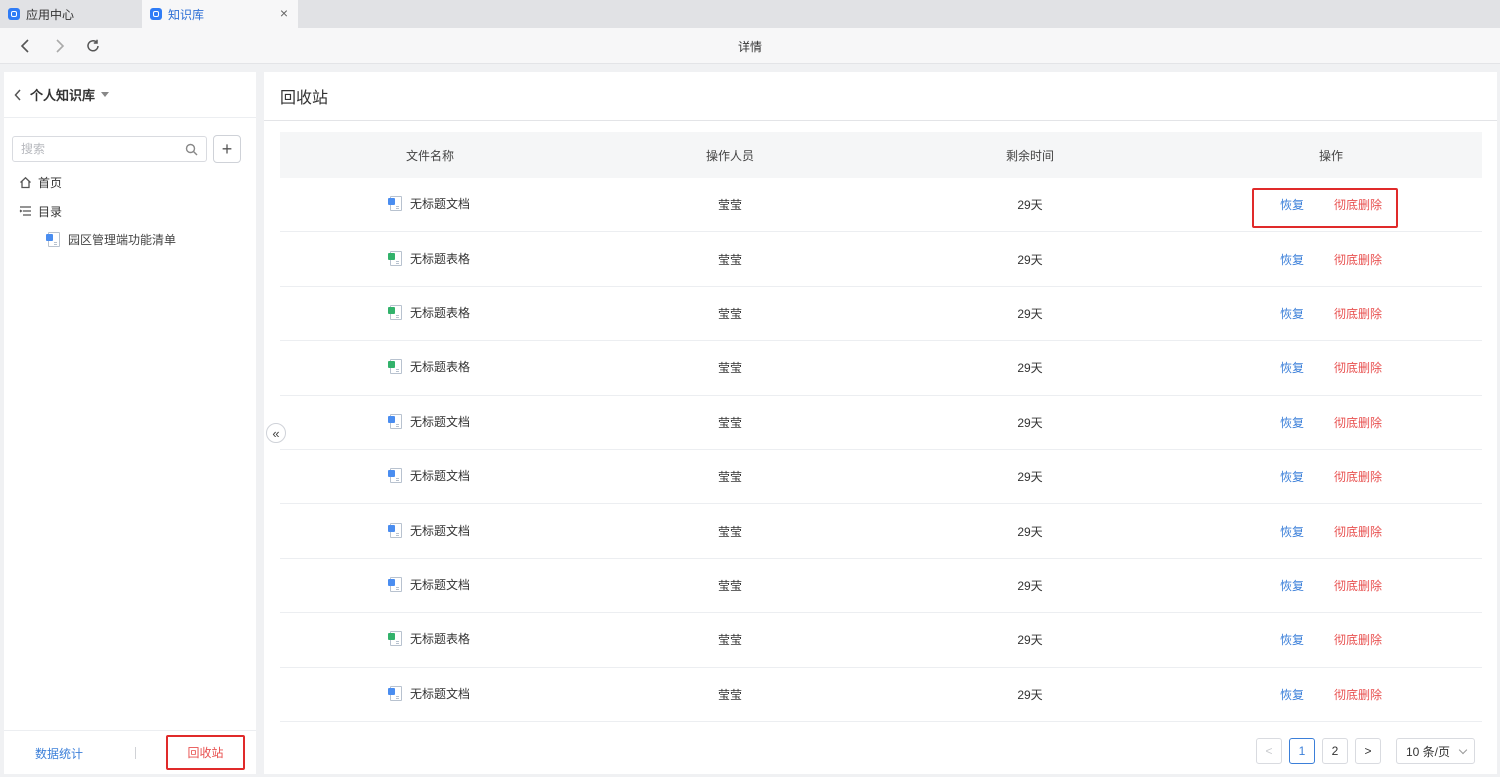 This screenshot has width=1500, height=777. I want to click on search-input, so click(103, 149).